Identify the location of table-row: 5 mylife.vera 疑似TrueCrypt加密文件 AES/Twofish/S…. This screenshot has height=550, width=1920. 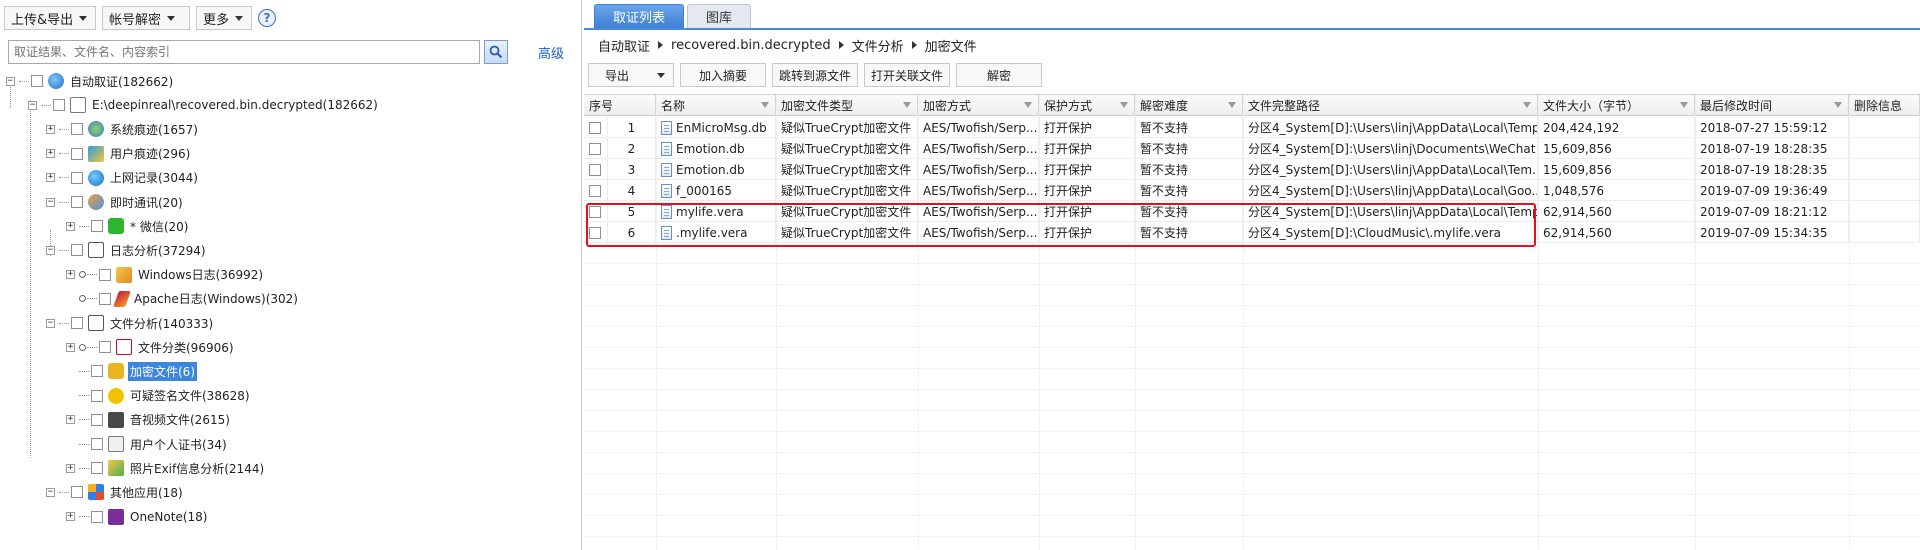
(1252, 211).